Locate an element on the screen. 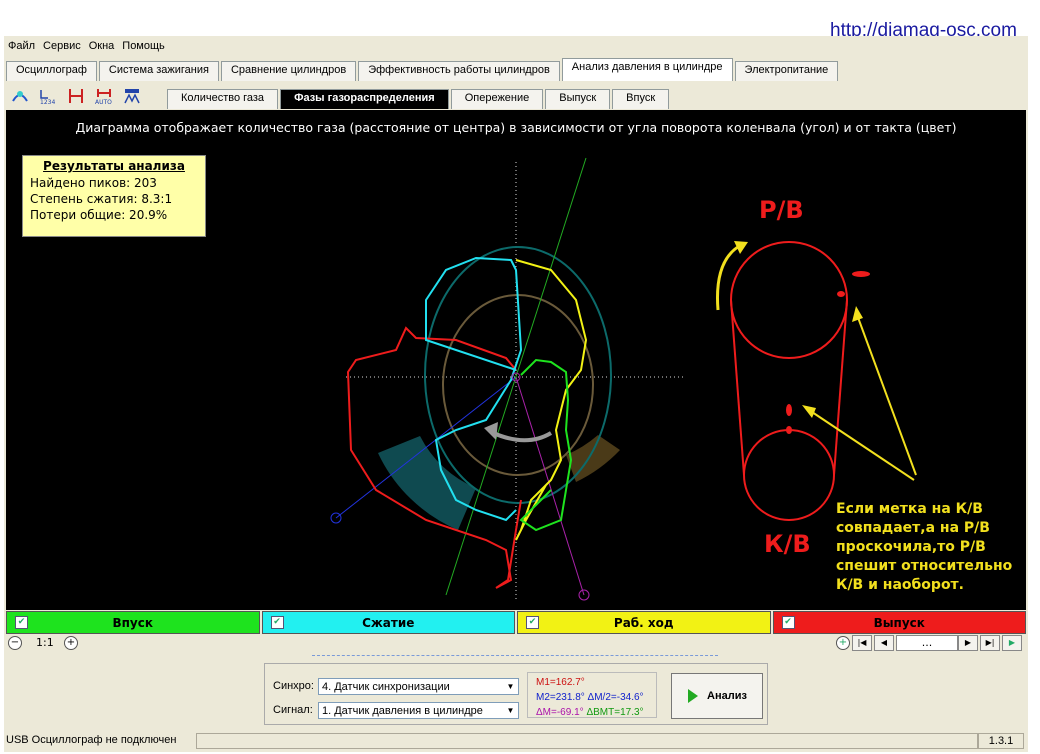 The width and height of the screenshot is (1040, 754). synchro-select: 4. Датчик синхронизации ▼ is located at coordinates (418, 686).